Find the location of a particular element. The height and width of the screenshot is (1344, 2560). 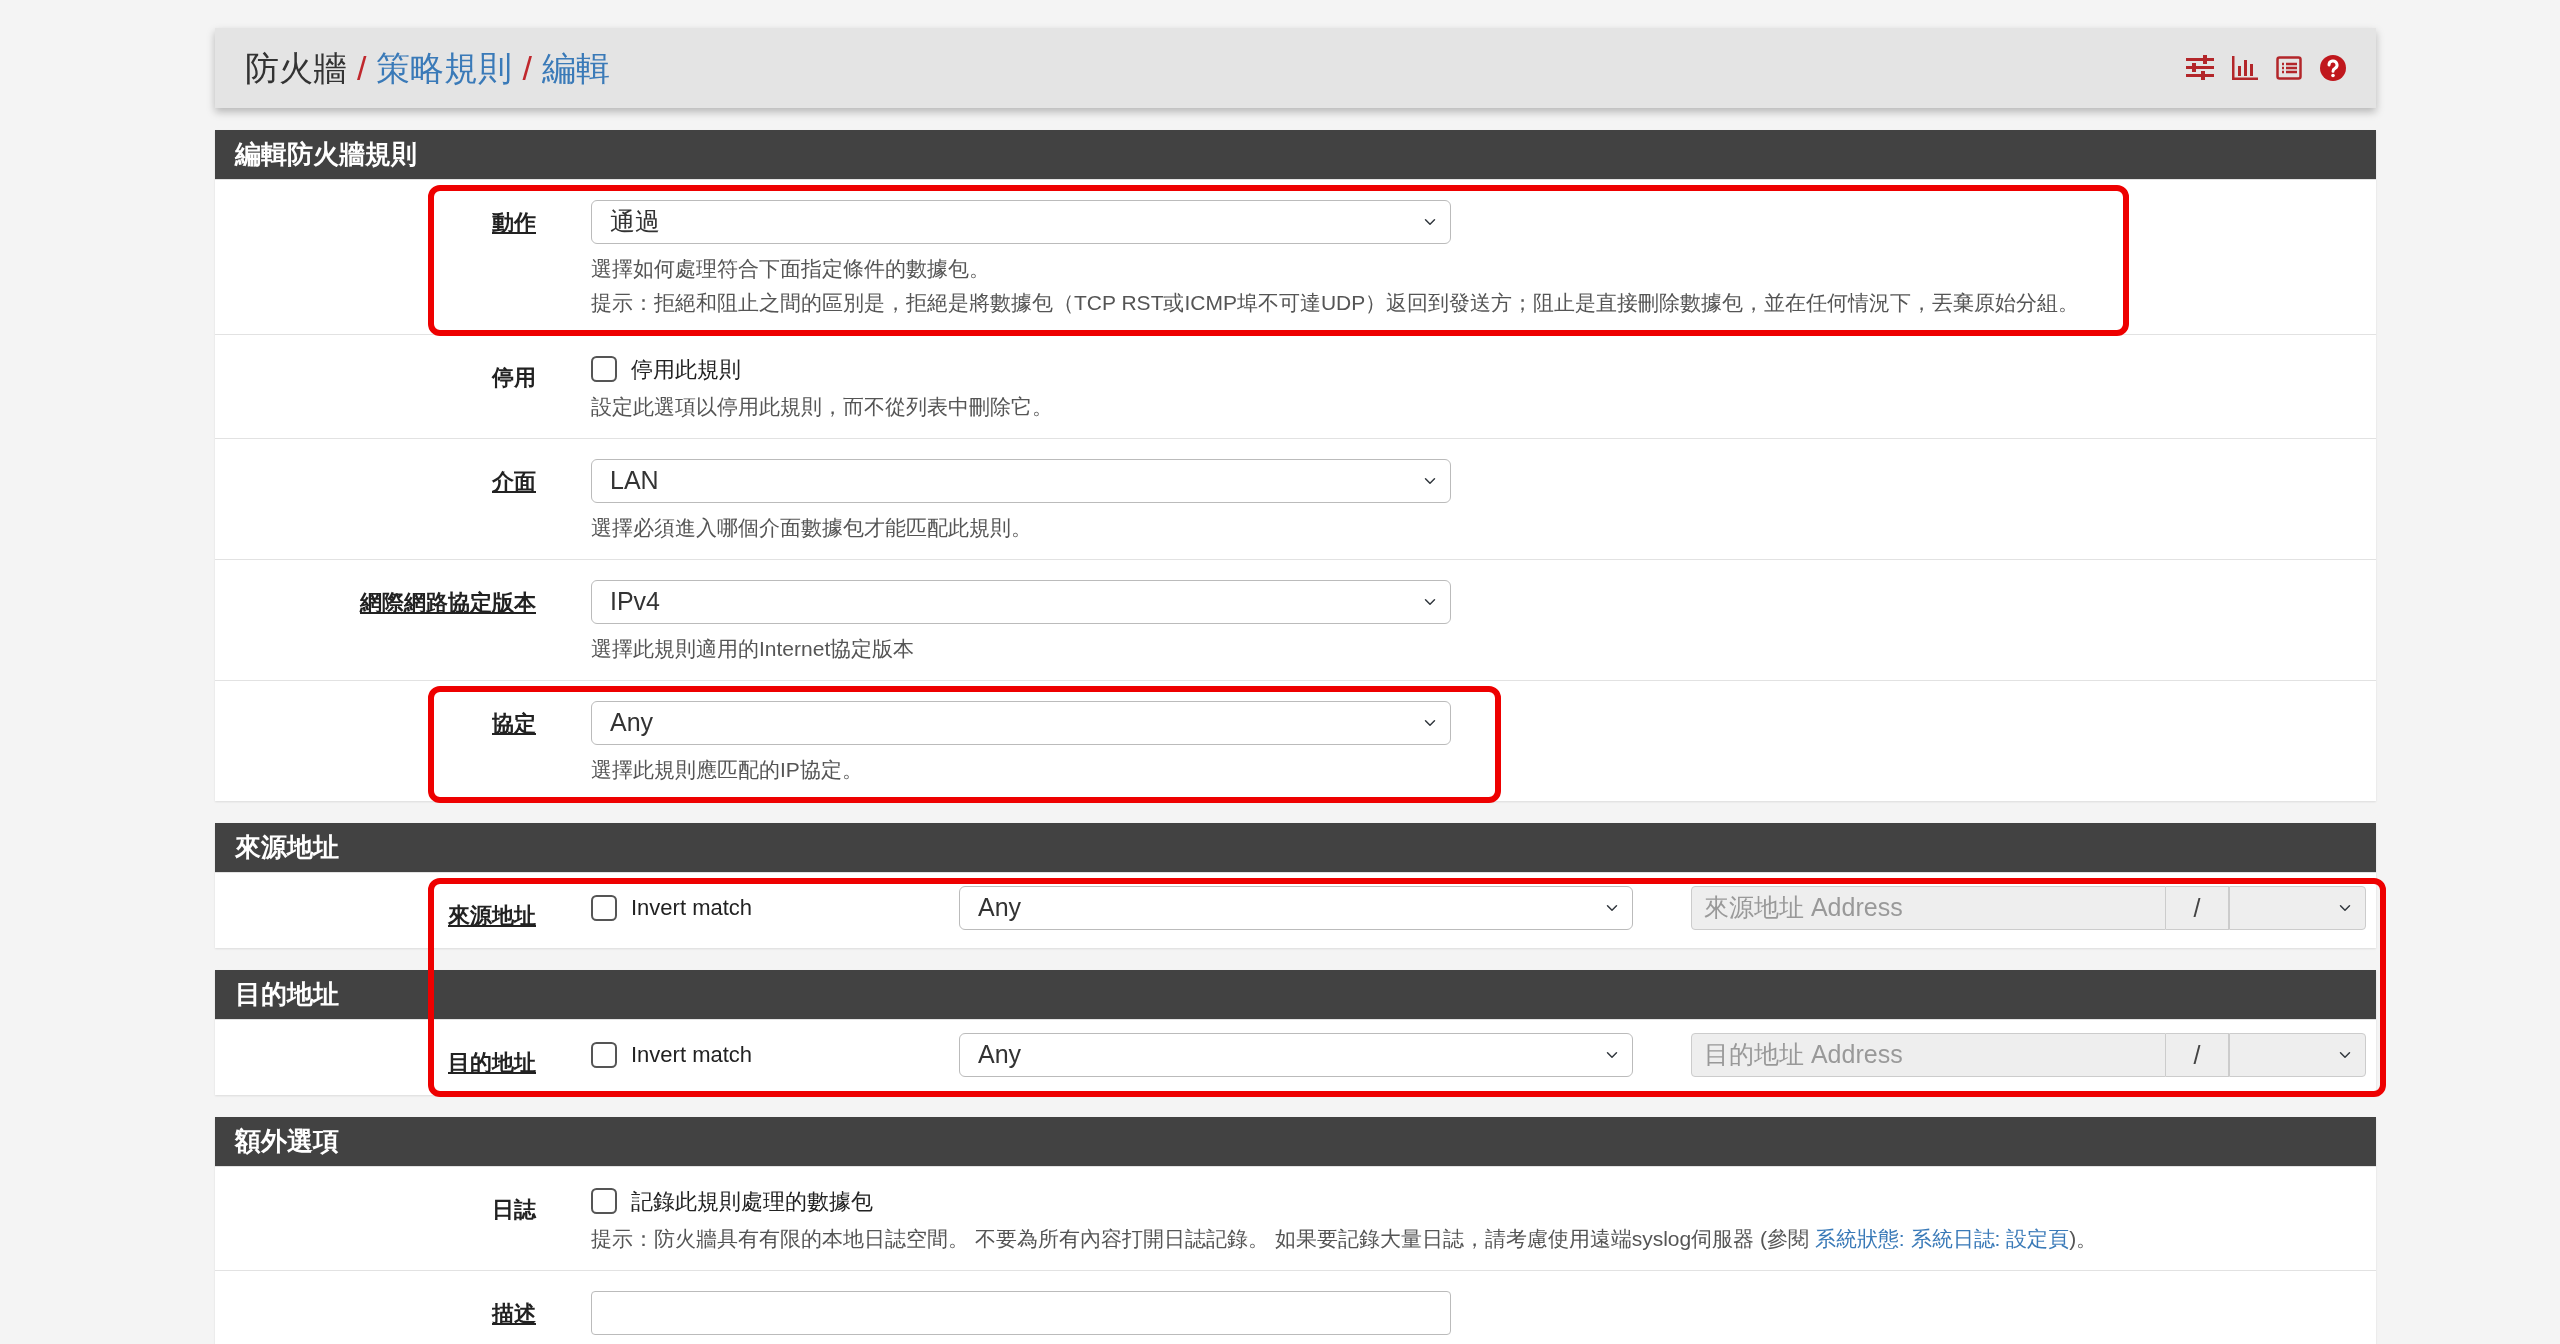

section-header: 目的地址 is located at coordinates (1295, 994).